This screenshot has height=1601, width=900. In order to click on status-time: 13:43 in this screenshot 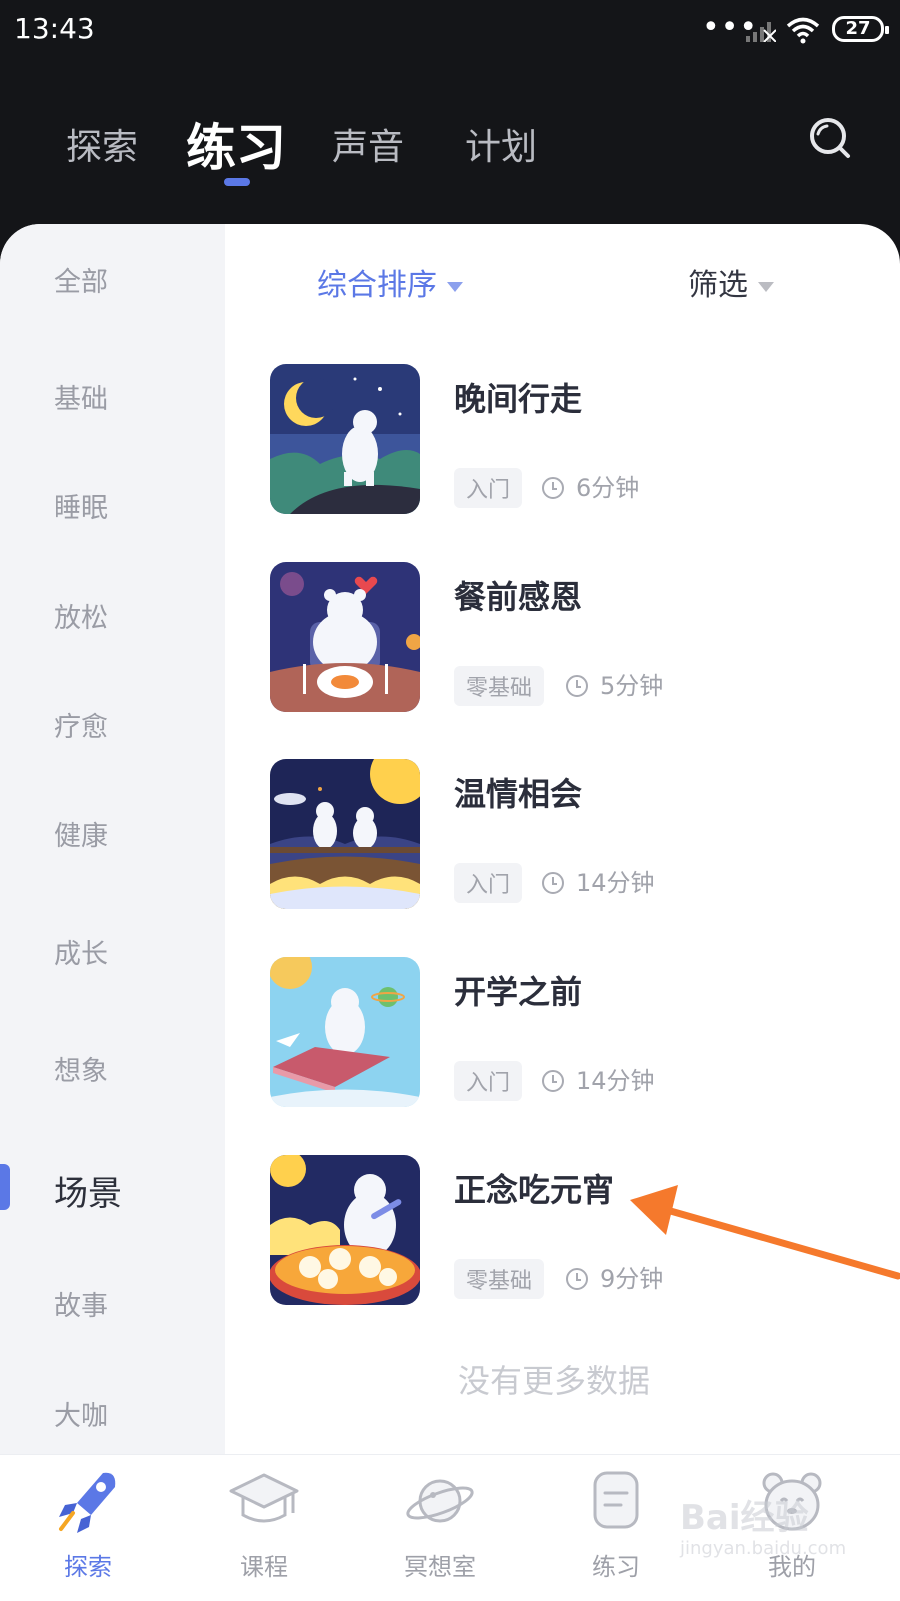, I will do `click(54, 28)`.